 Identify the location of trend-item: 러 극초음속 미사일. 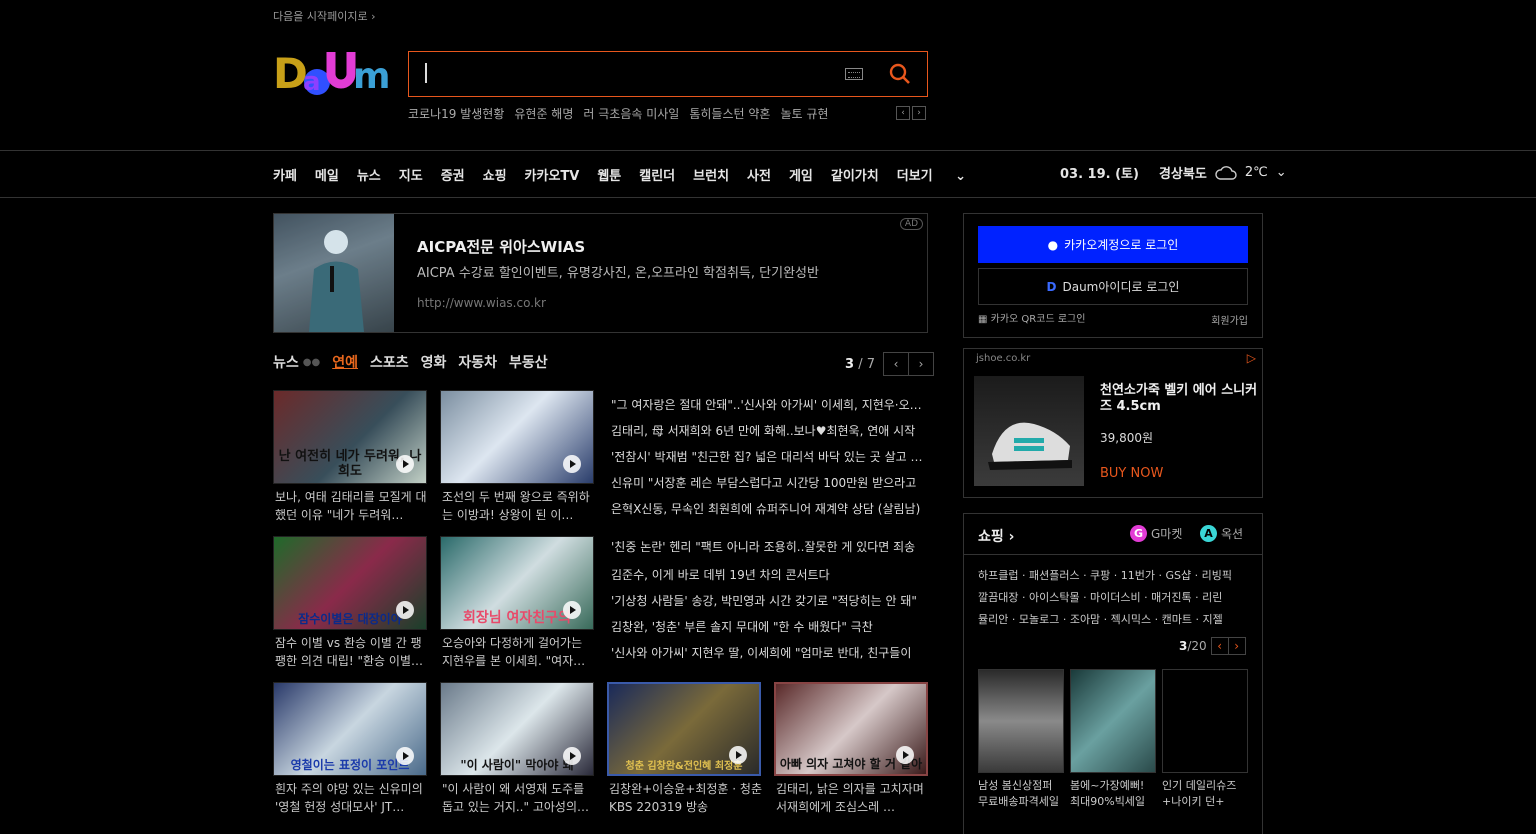
(631, 113).